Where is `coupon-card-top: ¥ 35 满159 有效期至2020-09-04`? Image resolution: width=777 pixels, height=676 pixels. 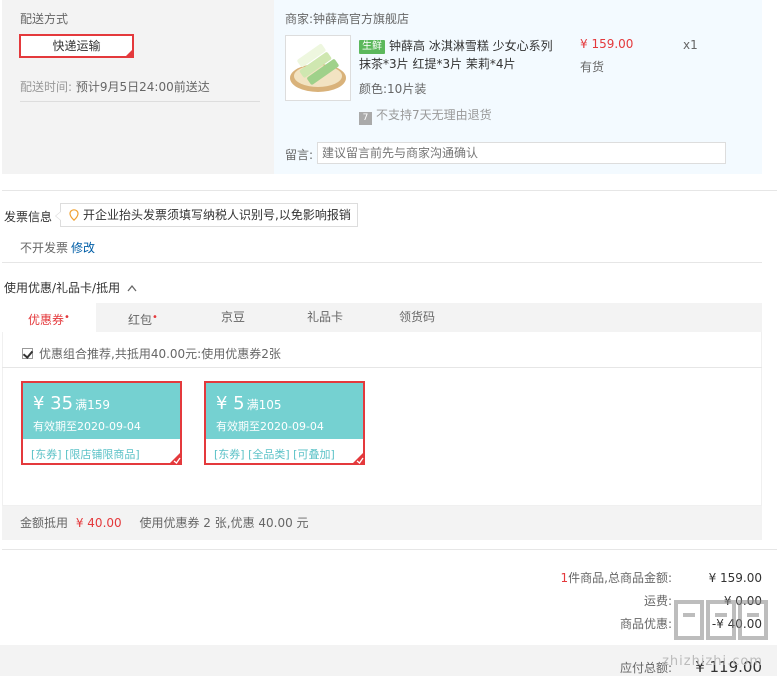
coupon-card-top: ¥ 35 满159 有效期至2020-09-04 is located at coordinates (101, 411).